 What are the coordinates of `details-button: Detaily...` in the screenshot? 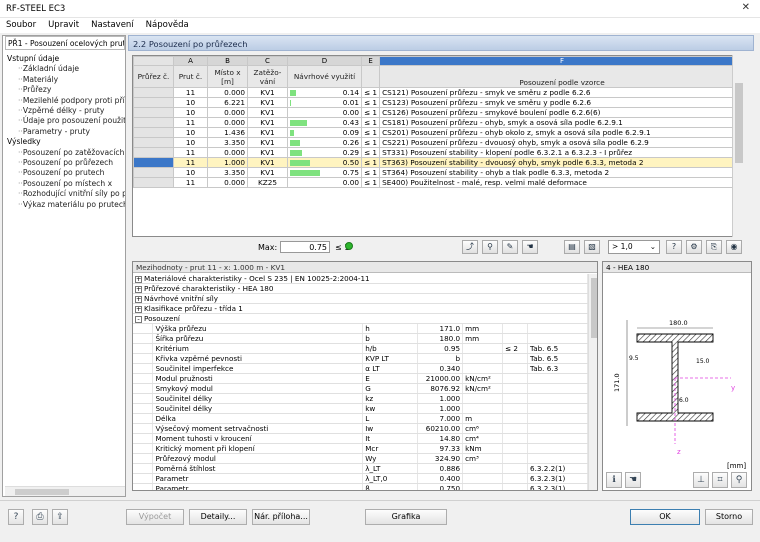 It's located at (218, 517).